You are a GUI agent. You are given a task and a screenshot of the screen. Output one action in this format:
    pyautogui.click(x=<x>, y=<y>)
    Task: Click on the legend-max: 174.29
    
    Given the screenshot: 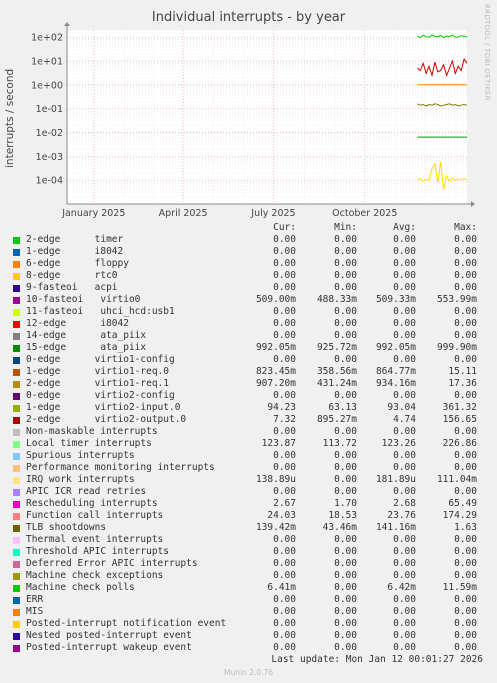 What is the action you would take?
    pyautogui.click(x=459, y=515)
    